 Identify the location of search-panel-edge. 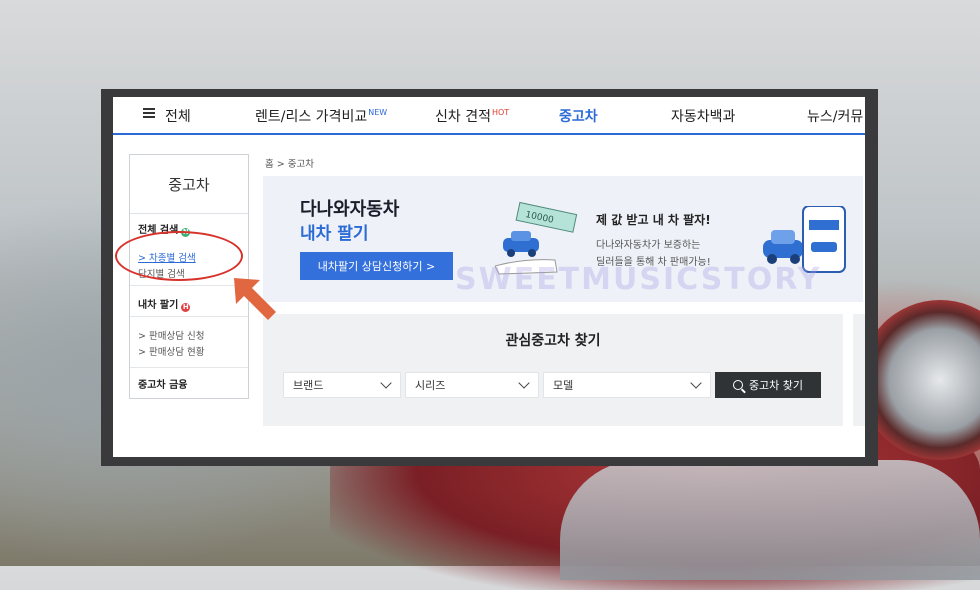
(859, 370).